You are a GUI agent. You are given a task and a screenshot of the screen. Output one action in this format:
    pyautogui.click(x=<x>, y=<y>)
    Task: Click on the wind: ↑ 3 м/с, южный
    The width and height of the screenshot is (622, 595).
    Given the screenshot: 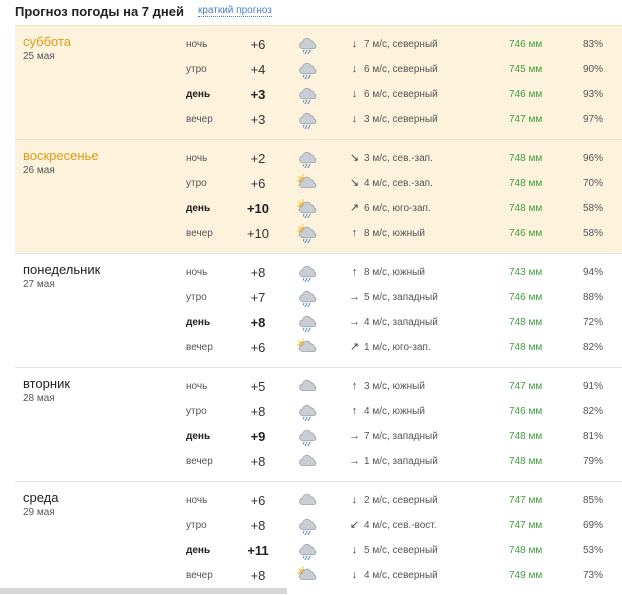 What is the action you would take?
    pyautogui.click(x=387, y=386)
    